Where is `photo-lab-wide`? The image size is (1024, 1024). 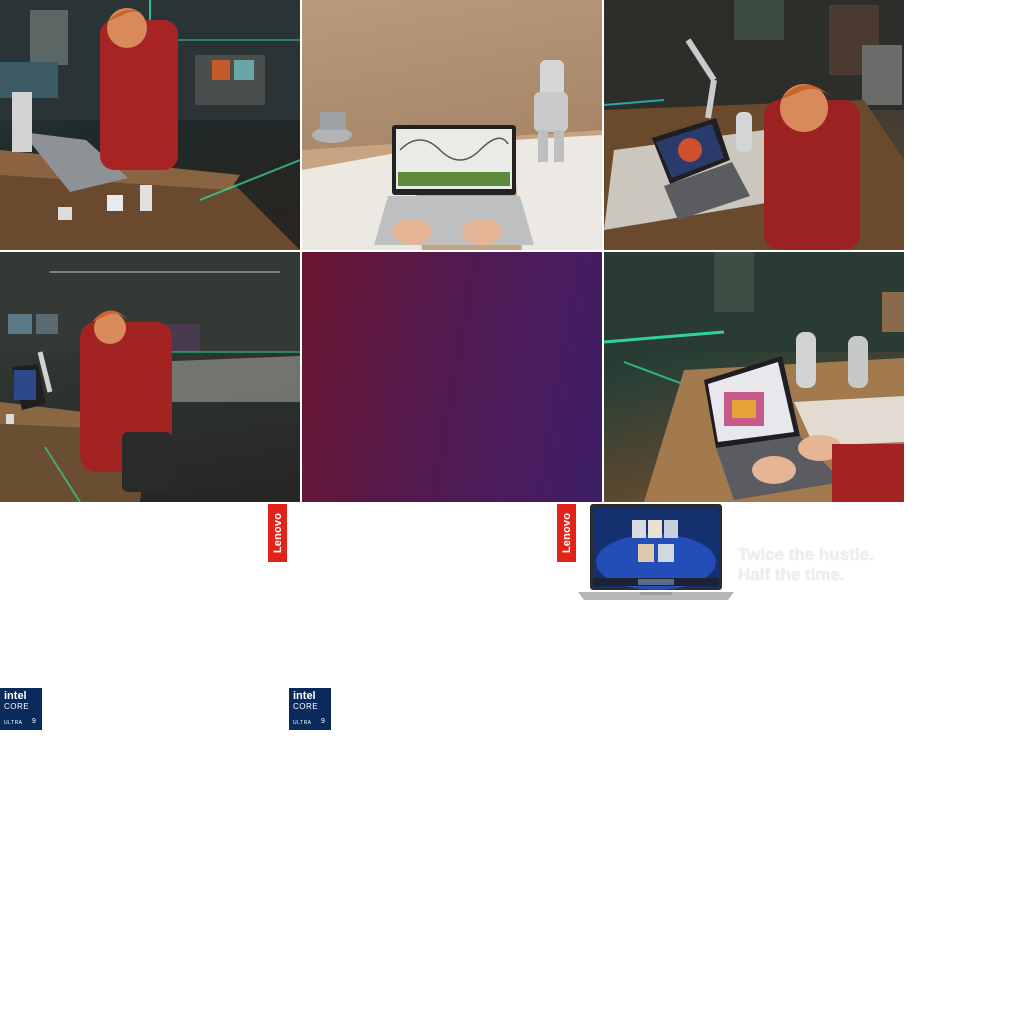 photo-lab-wide is located at coordinates (150, 377).